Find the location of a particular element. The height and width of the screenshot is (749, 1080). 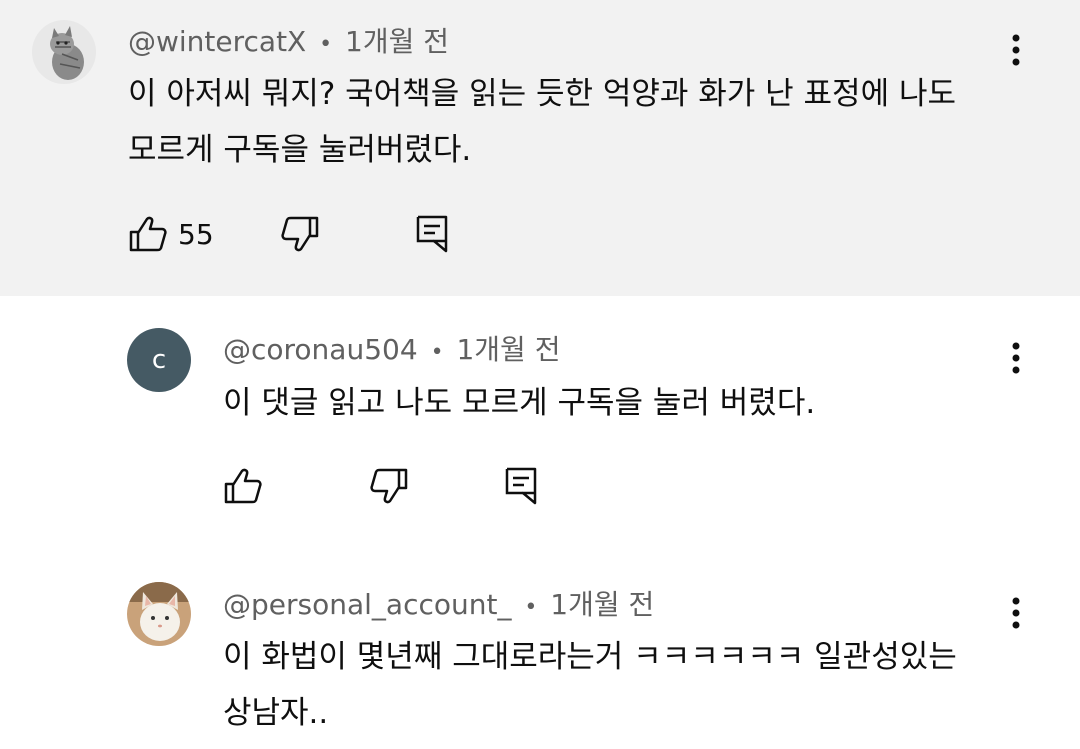

comment-meta: @wintercatX • 1개월 전 is located at coordinates (288, 43).